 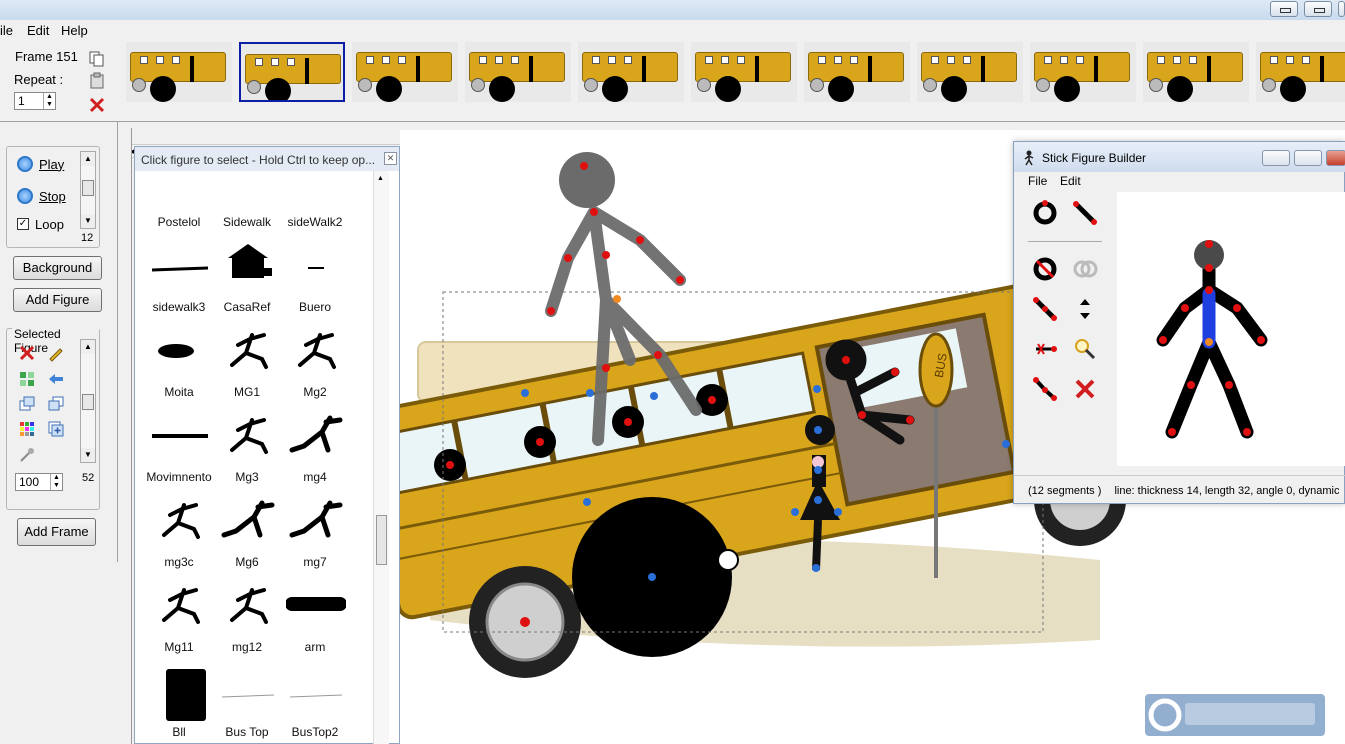 I want to click on library-item: Moita, so click(x=179, y=363).